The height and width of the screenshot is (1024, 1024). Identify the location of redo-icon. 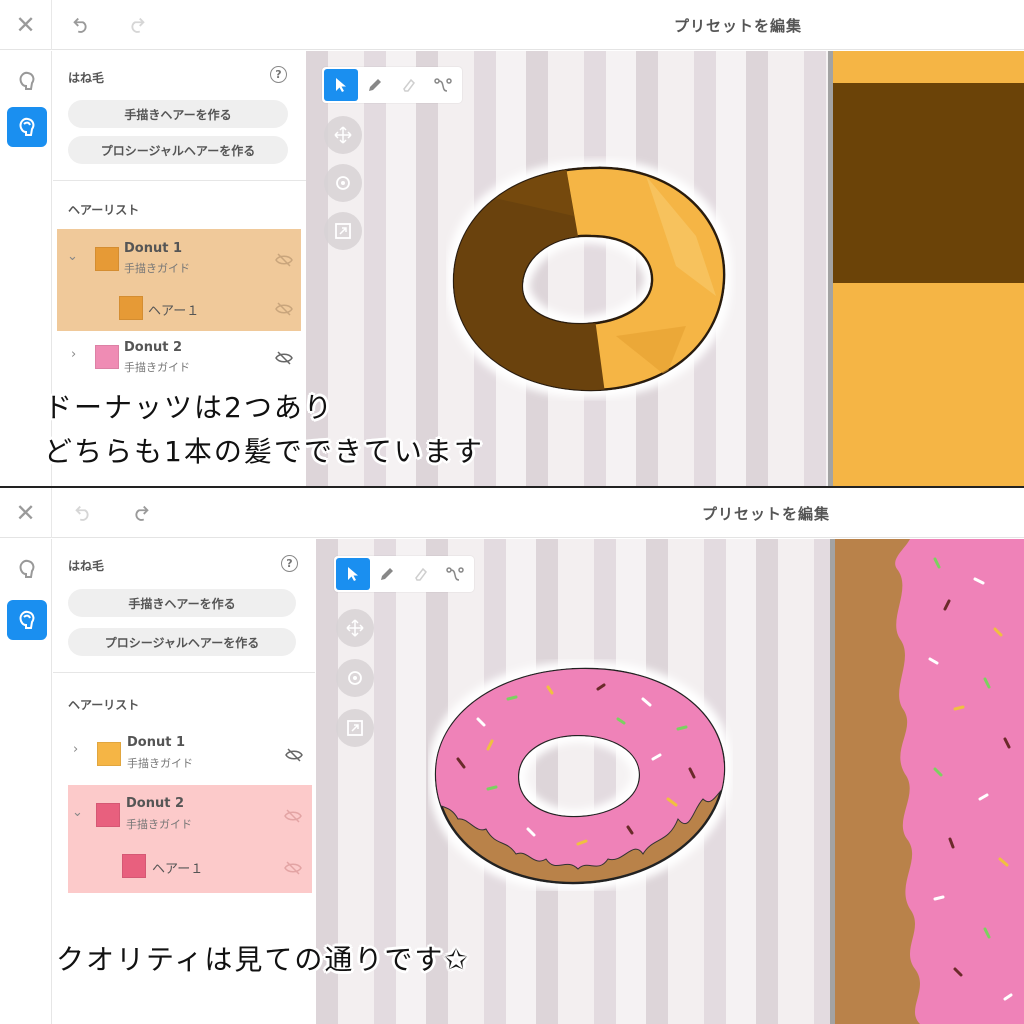
(138, 25).